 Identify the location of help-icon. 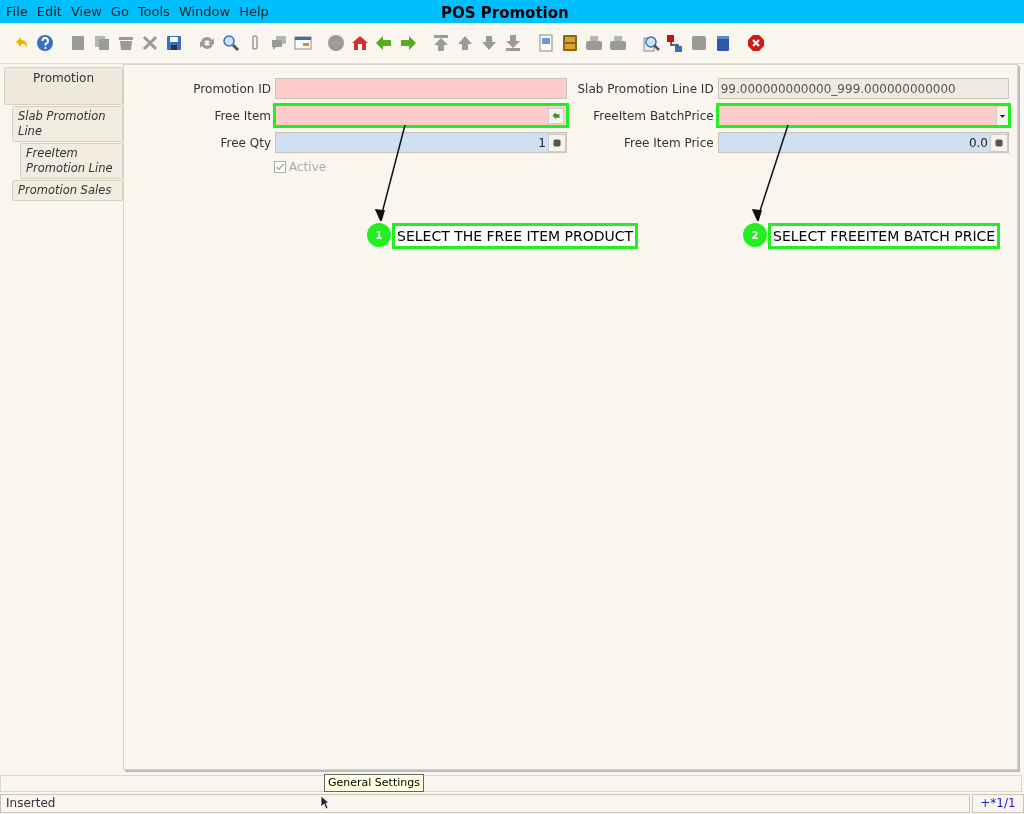
(45, 43).